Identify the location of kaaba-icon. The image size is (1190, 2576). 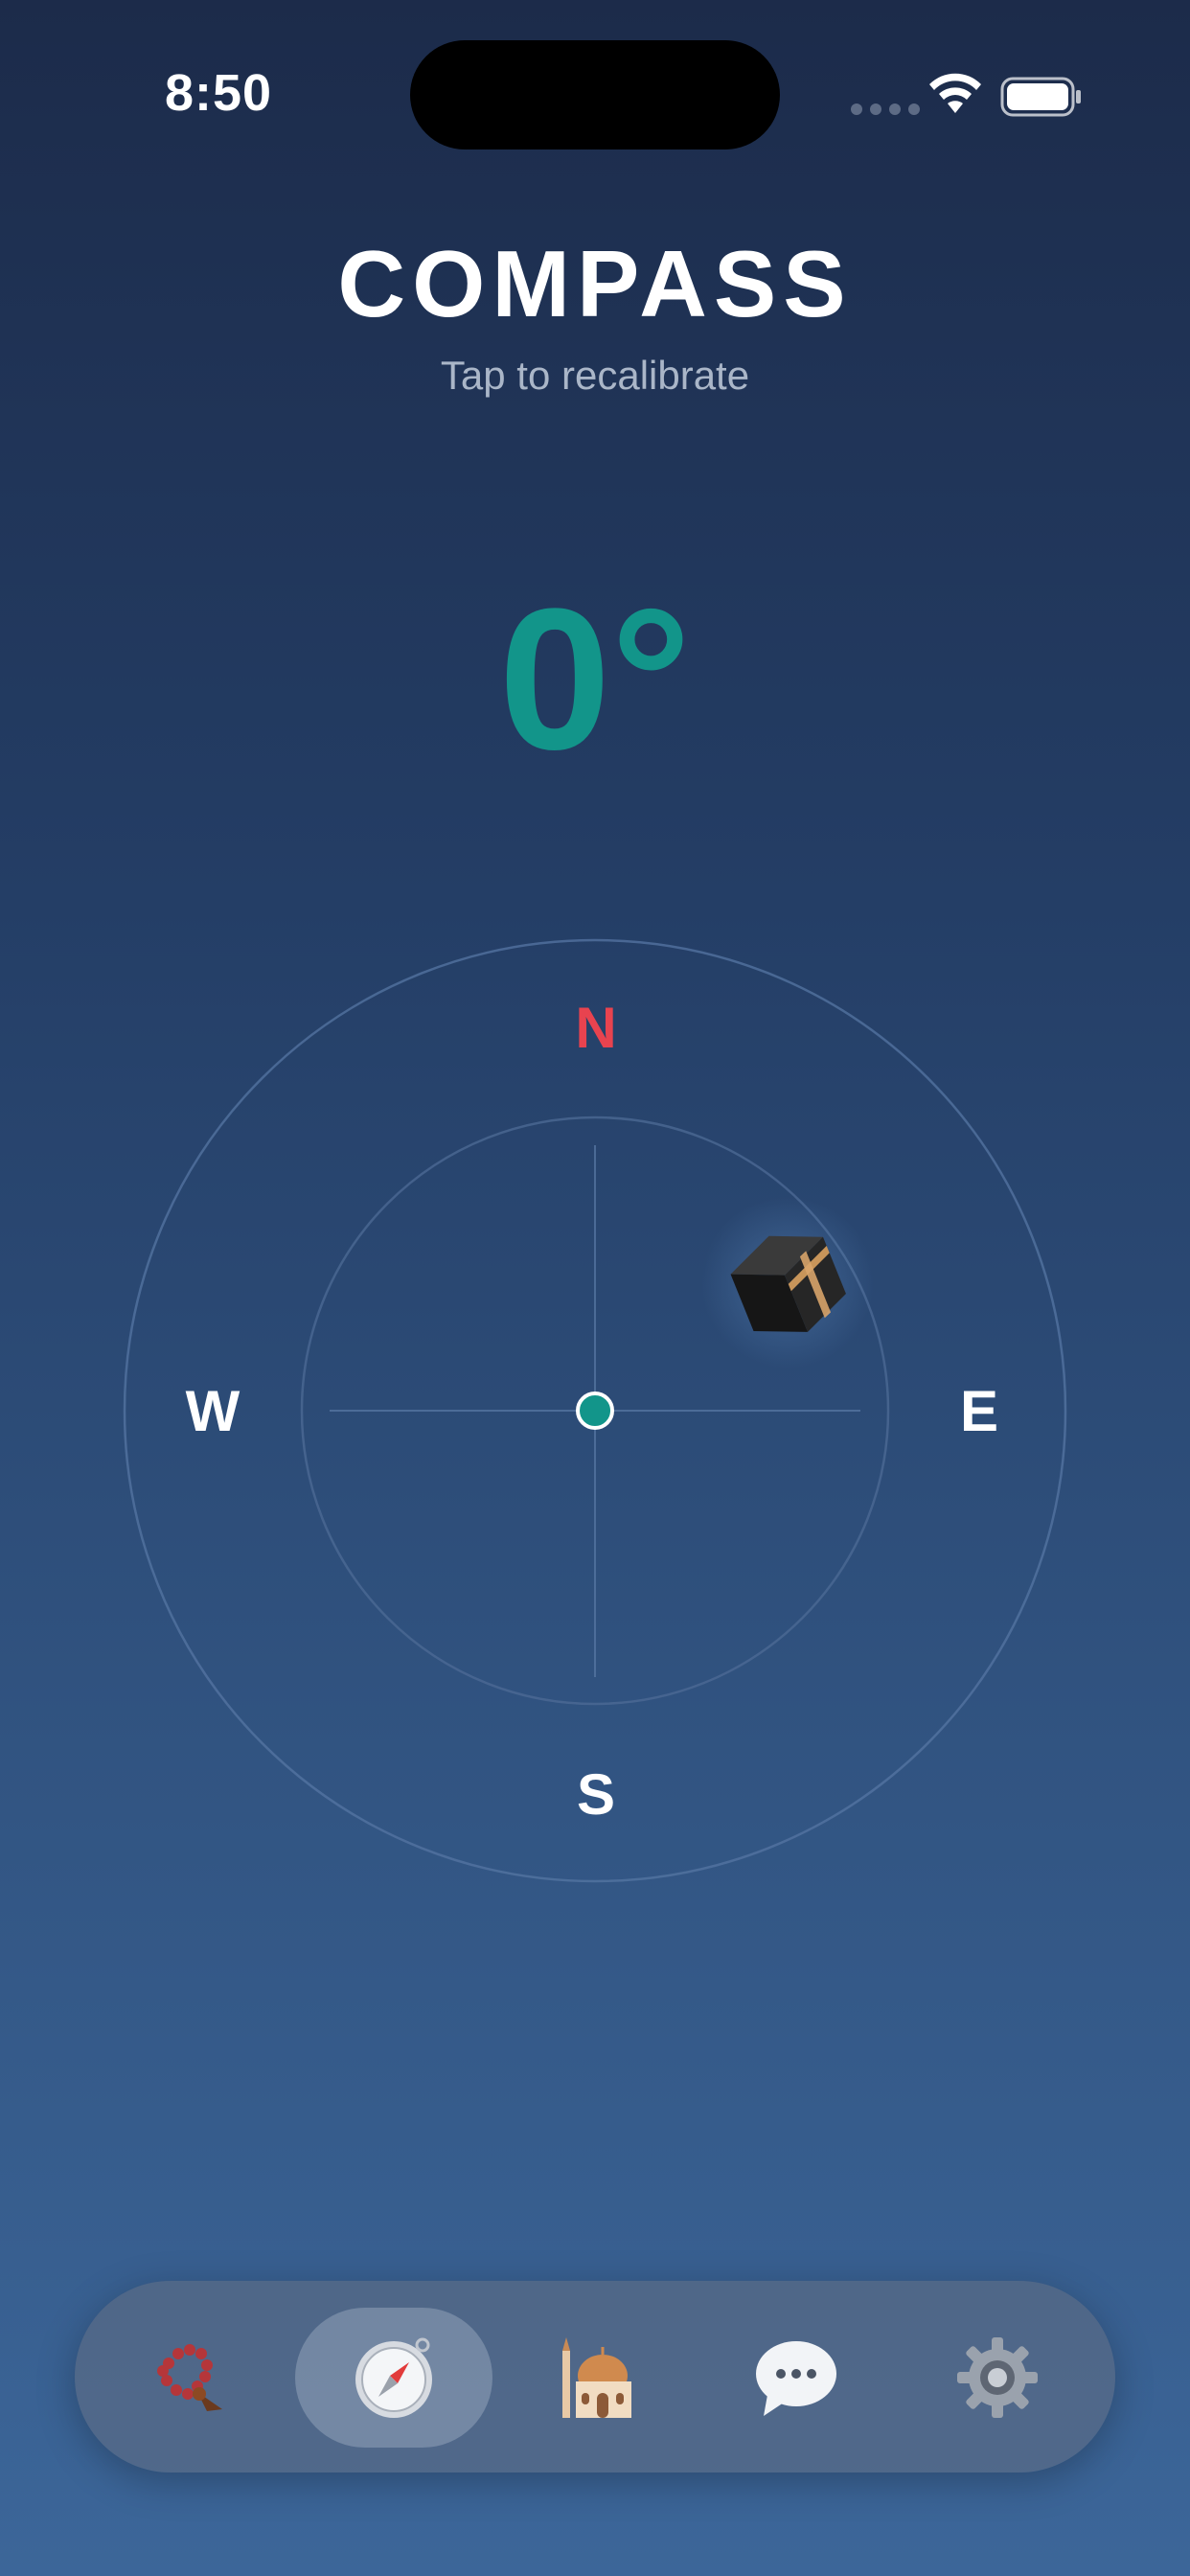
(788, 1282).